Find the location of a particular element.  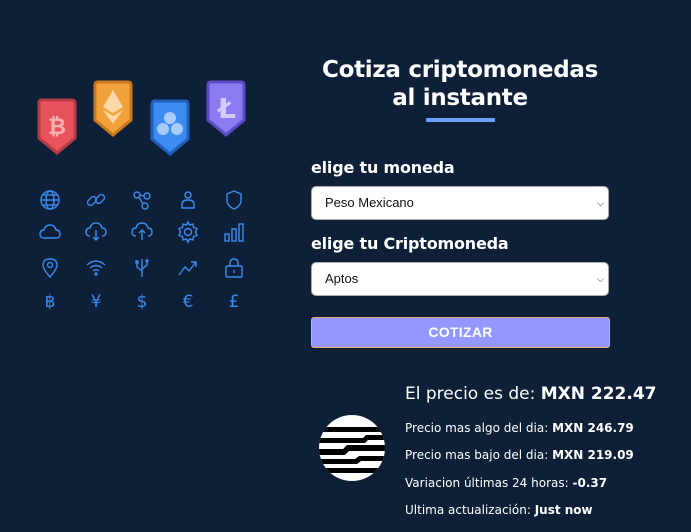

litecoin-badge: Ł is located at coordinates (226, 108).